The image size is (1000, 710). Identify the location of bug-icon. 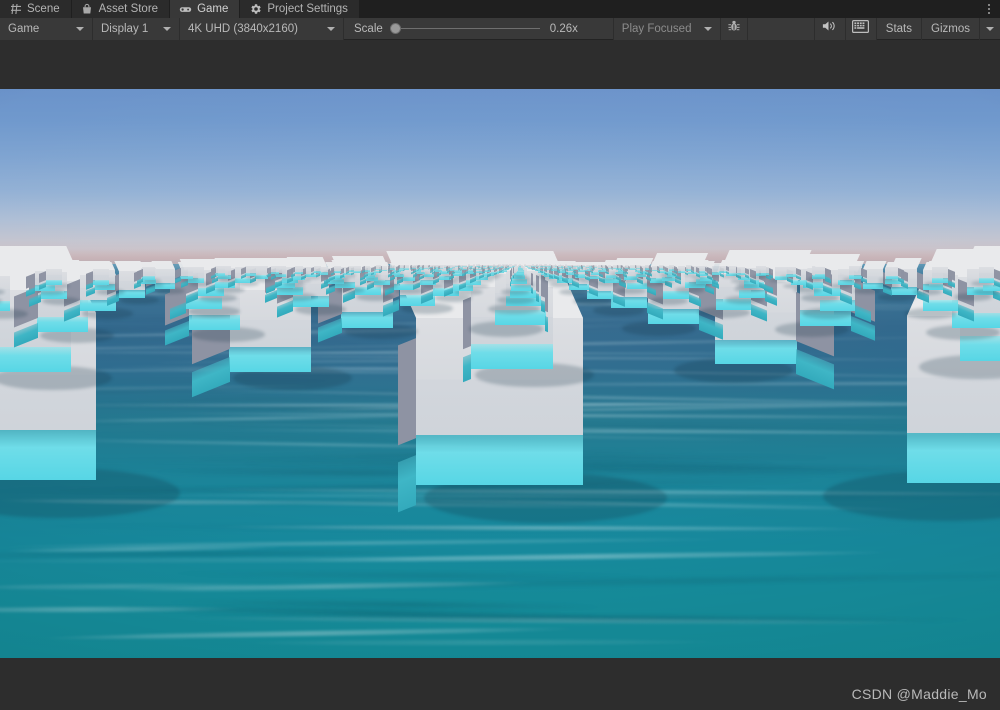
(734, 28).